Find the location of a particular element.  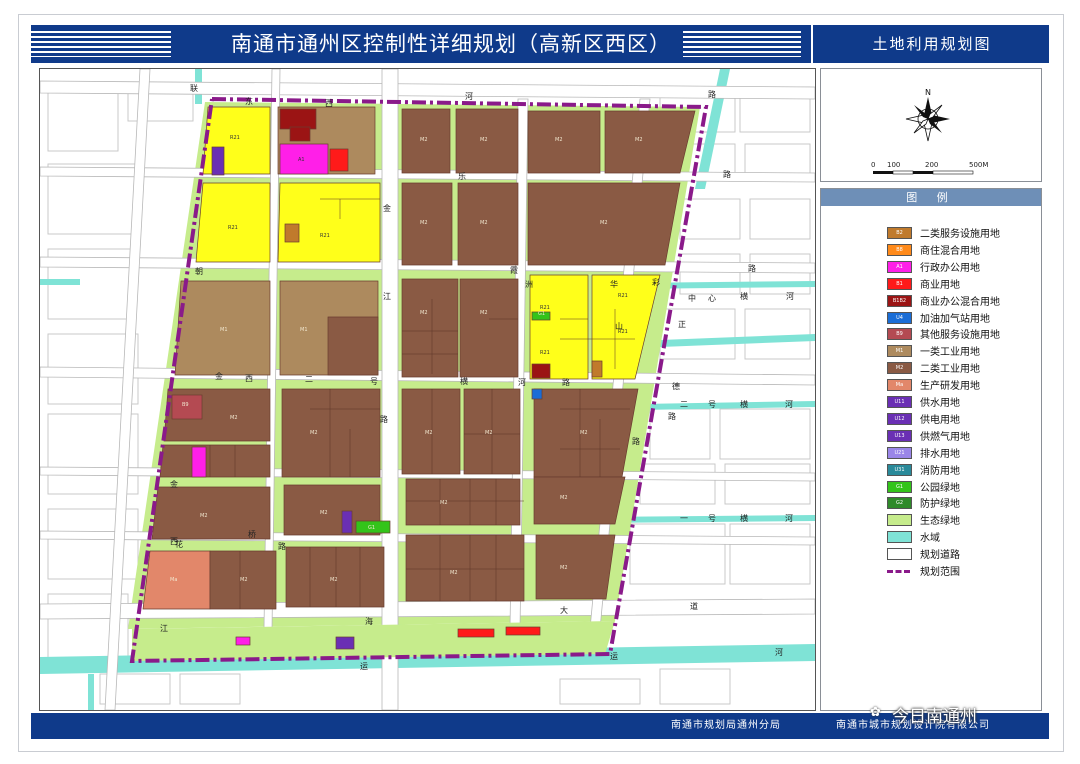

legend-label: 二类服务设施用地 is located at coordinates (960, 234).